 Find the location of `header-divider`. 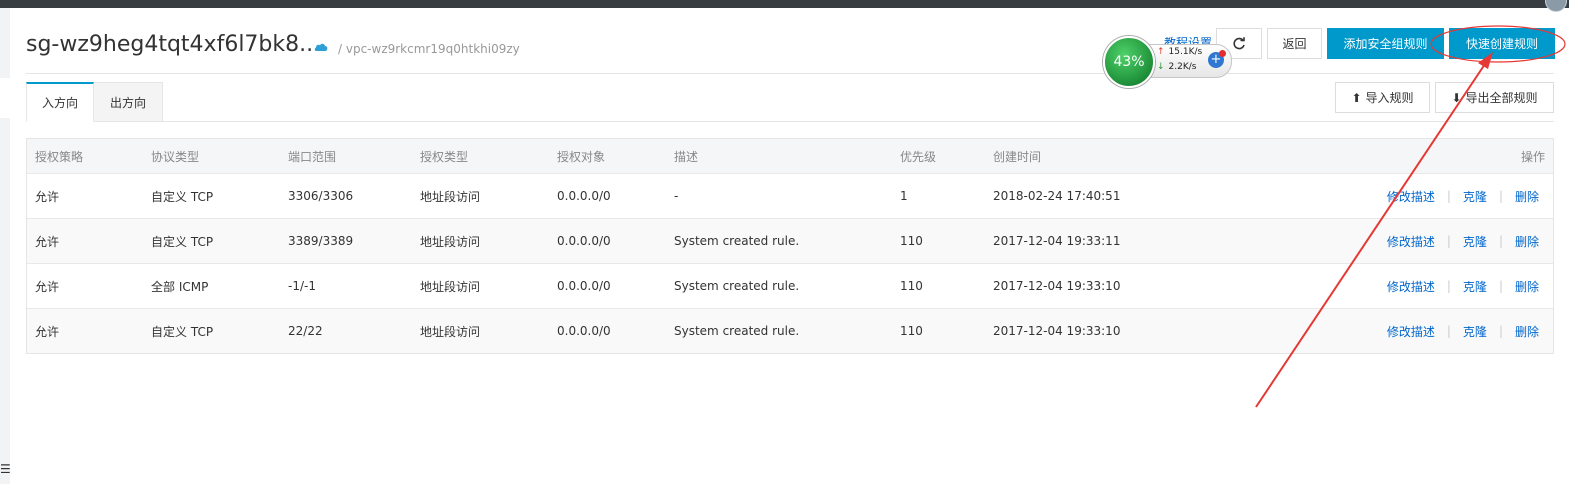

header-divider is located at coordinates (790, 73).